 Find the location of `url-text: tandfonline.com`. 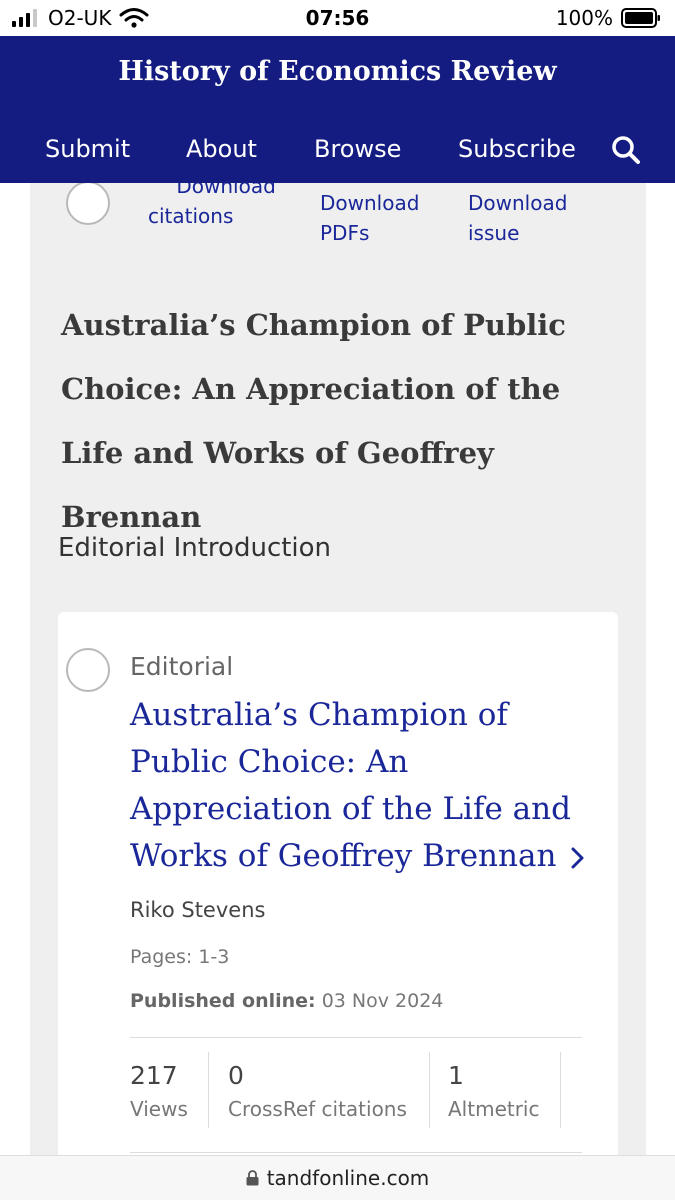

url-text: tandfonline.com is located at coordinates (348, 1178).